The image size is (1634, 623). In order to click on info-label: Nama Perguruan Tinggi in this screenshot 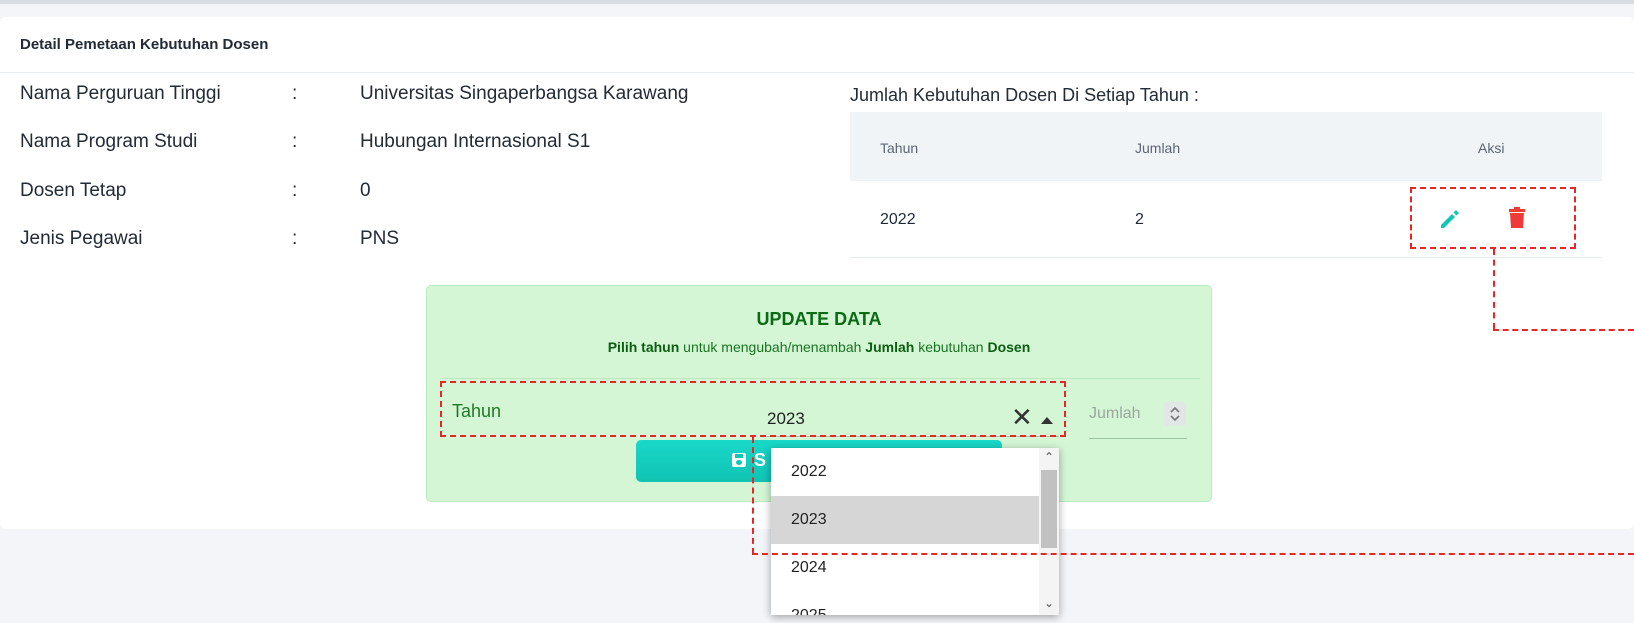, I will do `click(120, 93)`.